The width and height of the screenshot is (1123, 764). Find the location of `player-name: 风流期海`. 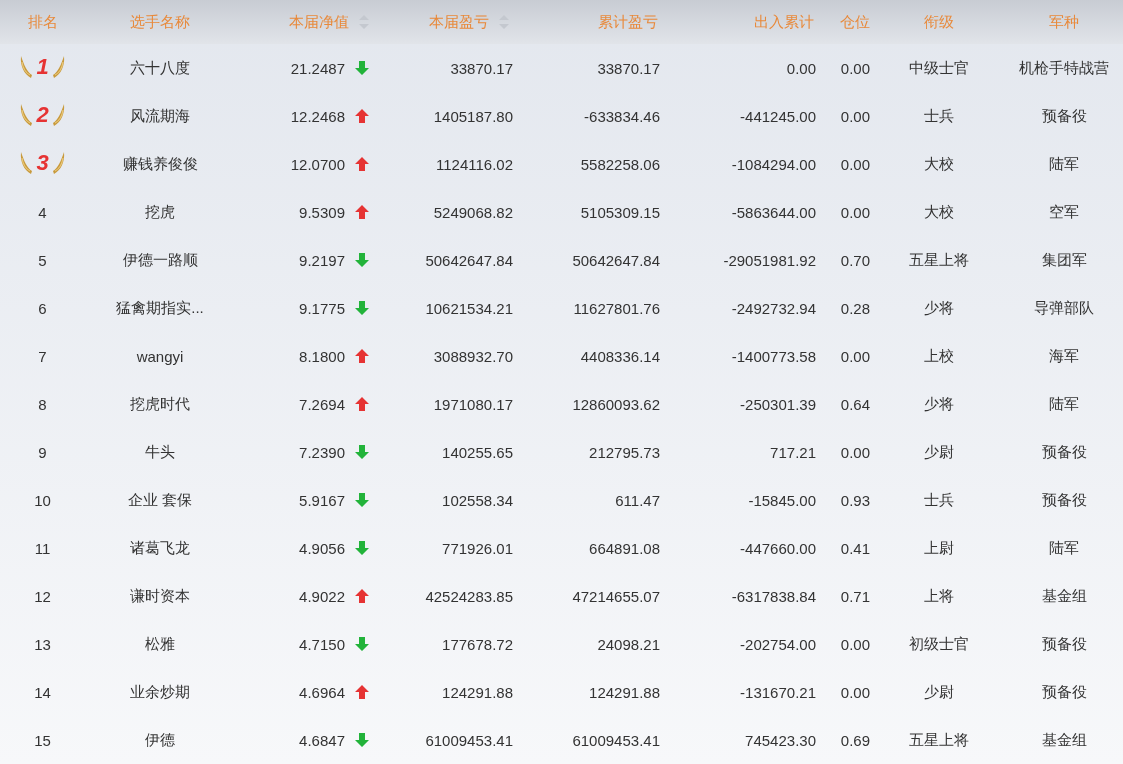

player-name: 风流期海 is located at coordinates (160, 115).